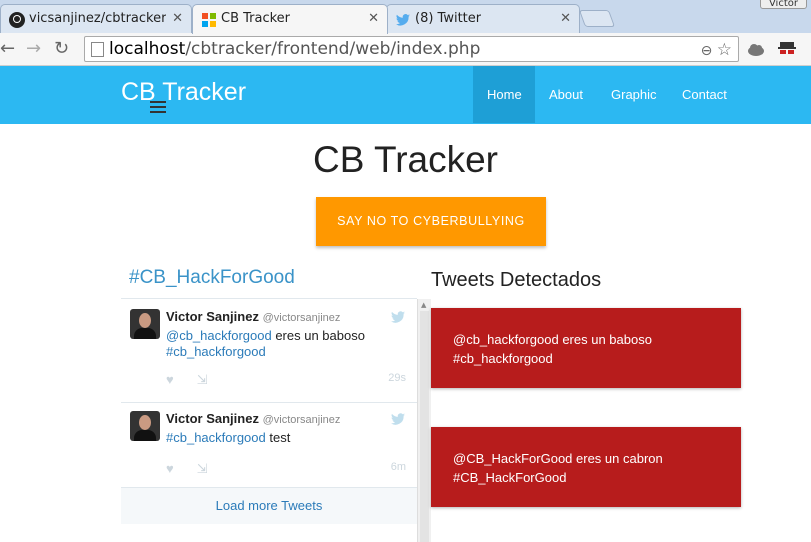  What do you see at coordinates (516, 280) in the screenshot?
I see `detected-tweets-heading: Tweets Detectados` at bounding box center [516, 280].